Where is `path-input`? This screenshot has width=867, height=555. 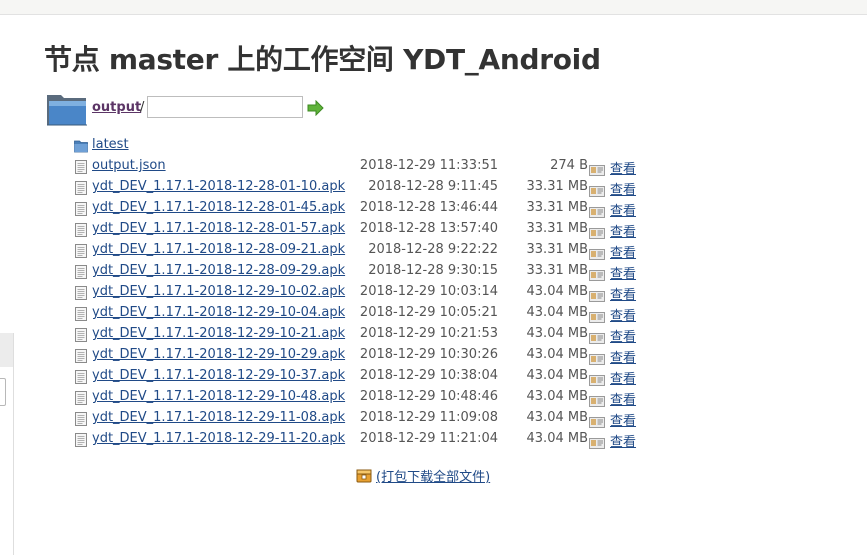 path-input is located at coordinates (225, 107).